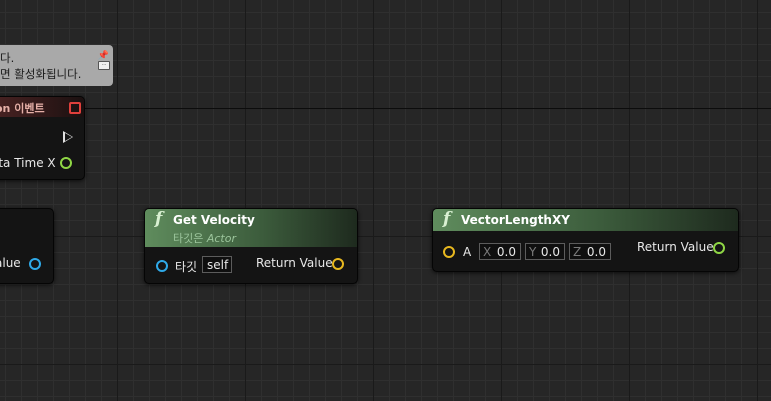  Describe the element at coordinates (467, 252) in the screenshot. I see `vector-a-label: A` at that location.